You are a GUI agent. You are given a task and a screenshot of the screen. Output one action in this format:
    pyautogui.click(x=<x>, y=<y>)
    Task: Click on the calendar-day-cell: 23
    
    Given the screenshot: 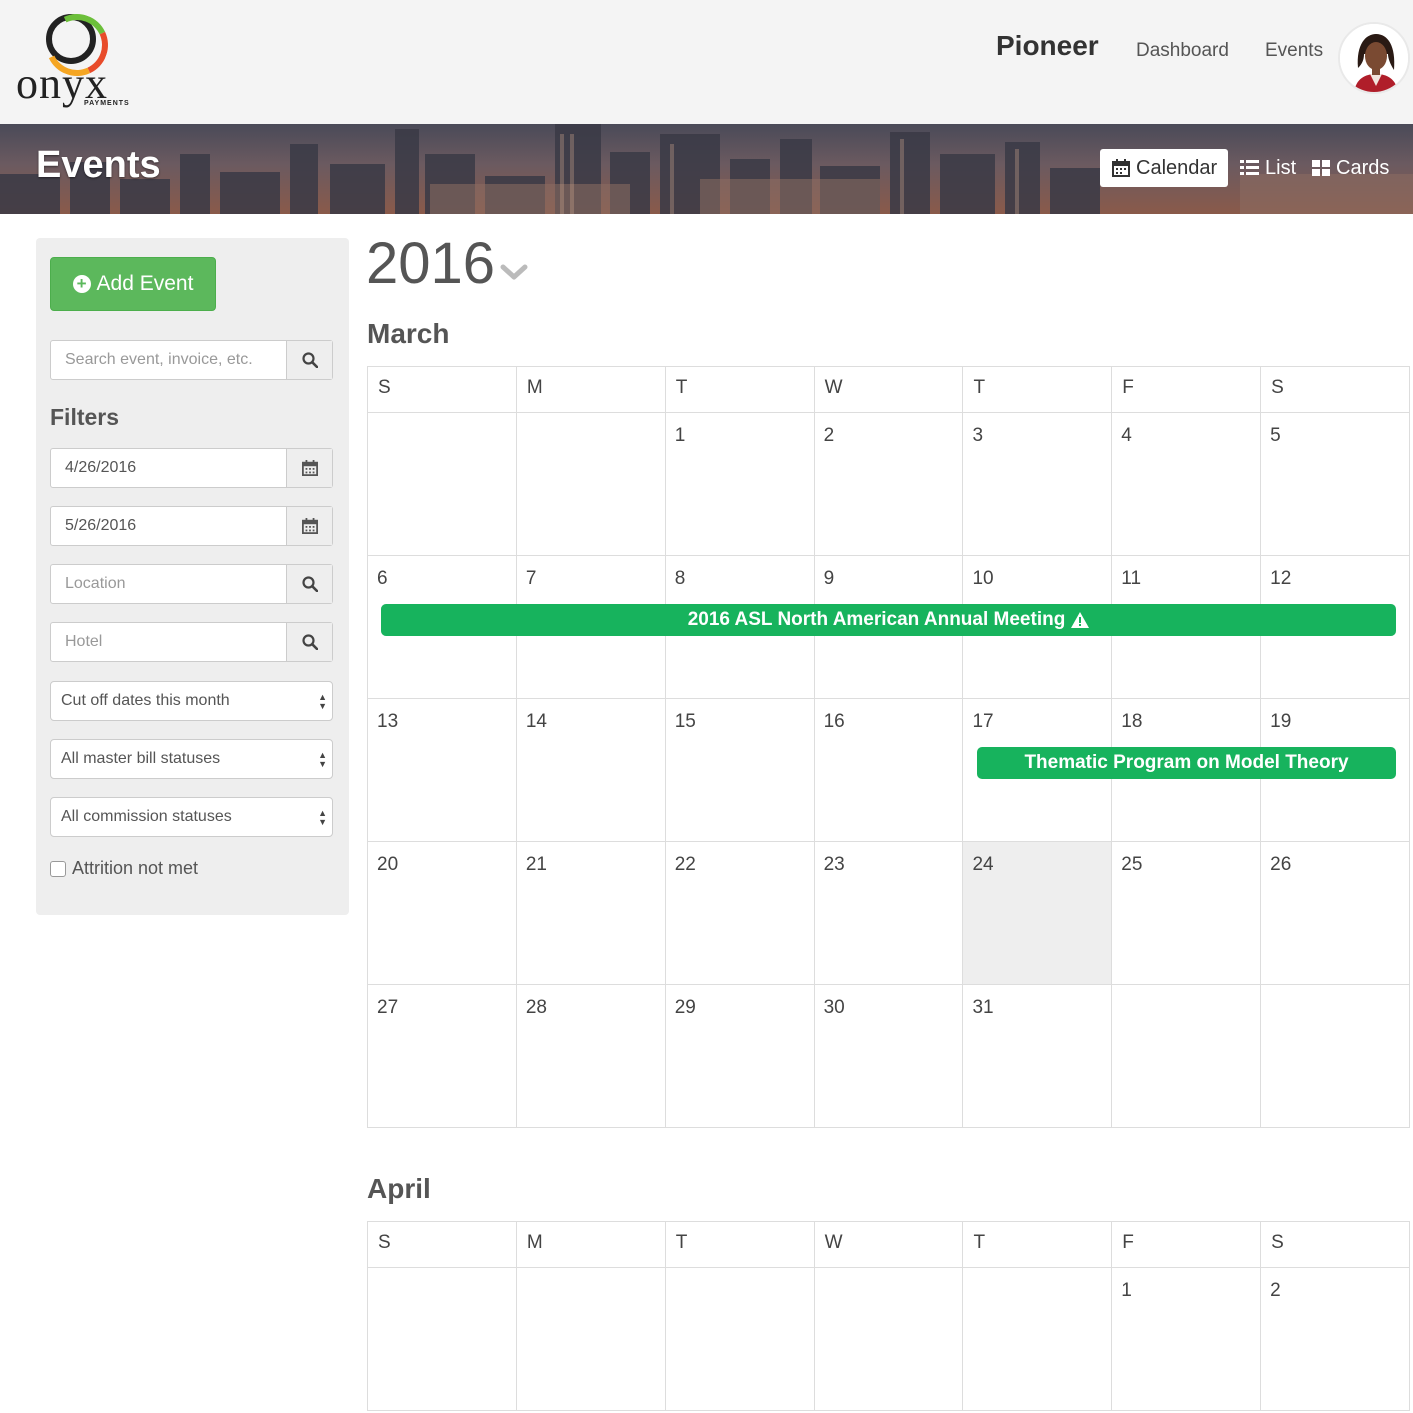 What is the action you would take?
    pyautogui.click(x=889, y=913)
    